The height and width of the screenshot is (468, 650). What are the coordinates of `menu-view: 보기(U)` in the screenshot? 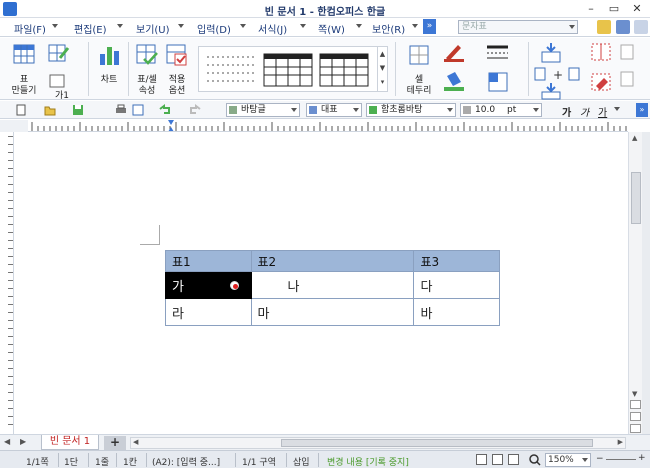 It's located at (153, 28).